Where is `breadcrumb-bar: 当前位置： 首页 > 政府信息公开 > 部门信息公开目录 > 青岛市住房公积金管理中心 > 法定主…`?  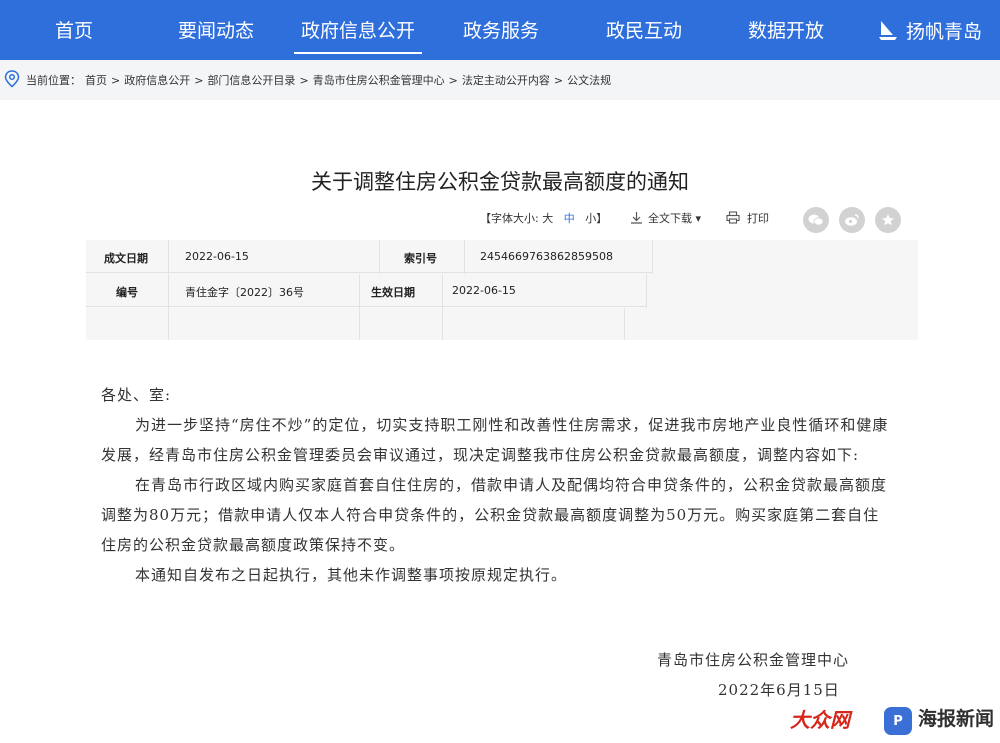 breadcrumb-bar: 当前位置： 首页 > 政府信息公开 > 部门信息公开目录 > 青岛市住房公积金管理中心 > 法定主… is located at coordinates (500, 80).